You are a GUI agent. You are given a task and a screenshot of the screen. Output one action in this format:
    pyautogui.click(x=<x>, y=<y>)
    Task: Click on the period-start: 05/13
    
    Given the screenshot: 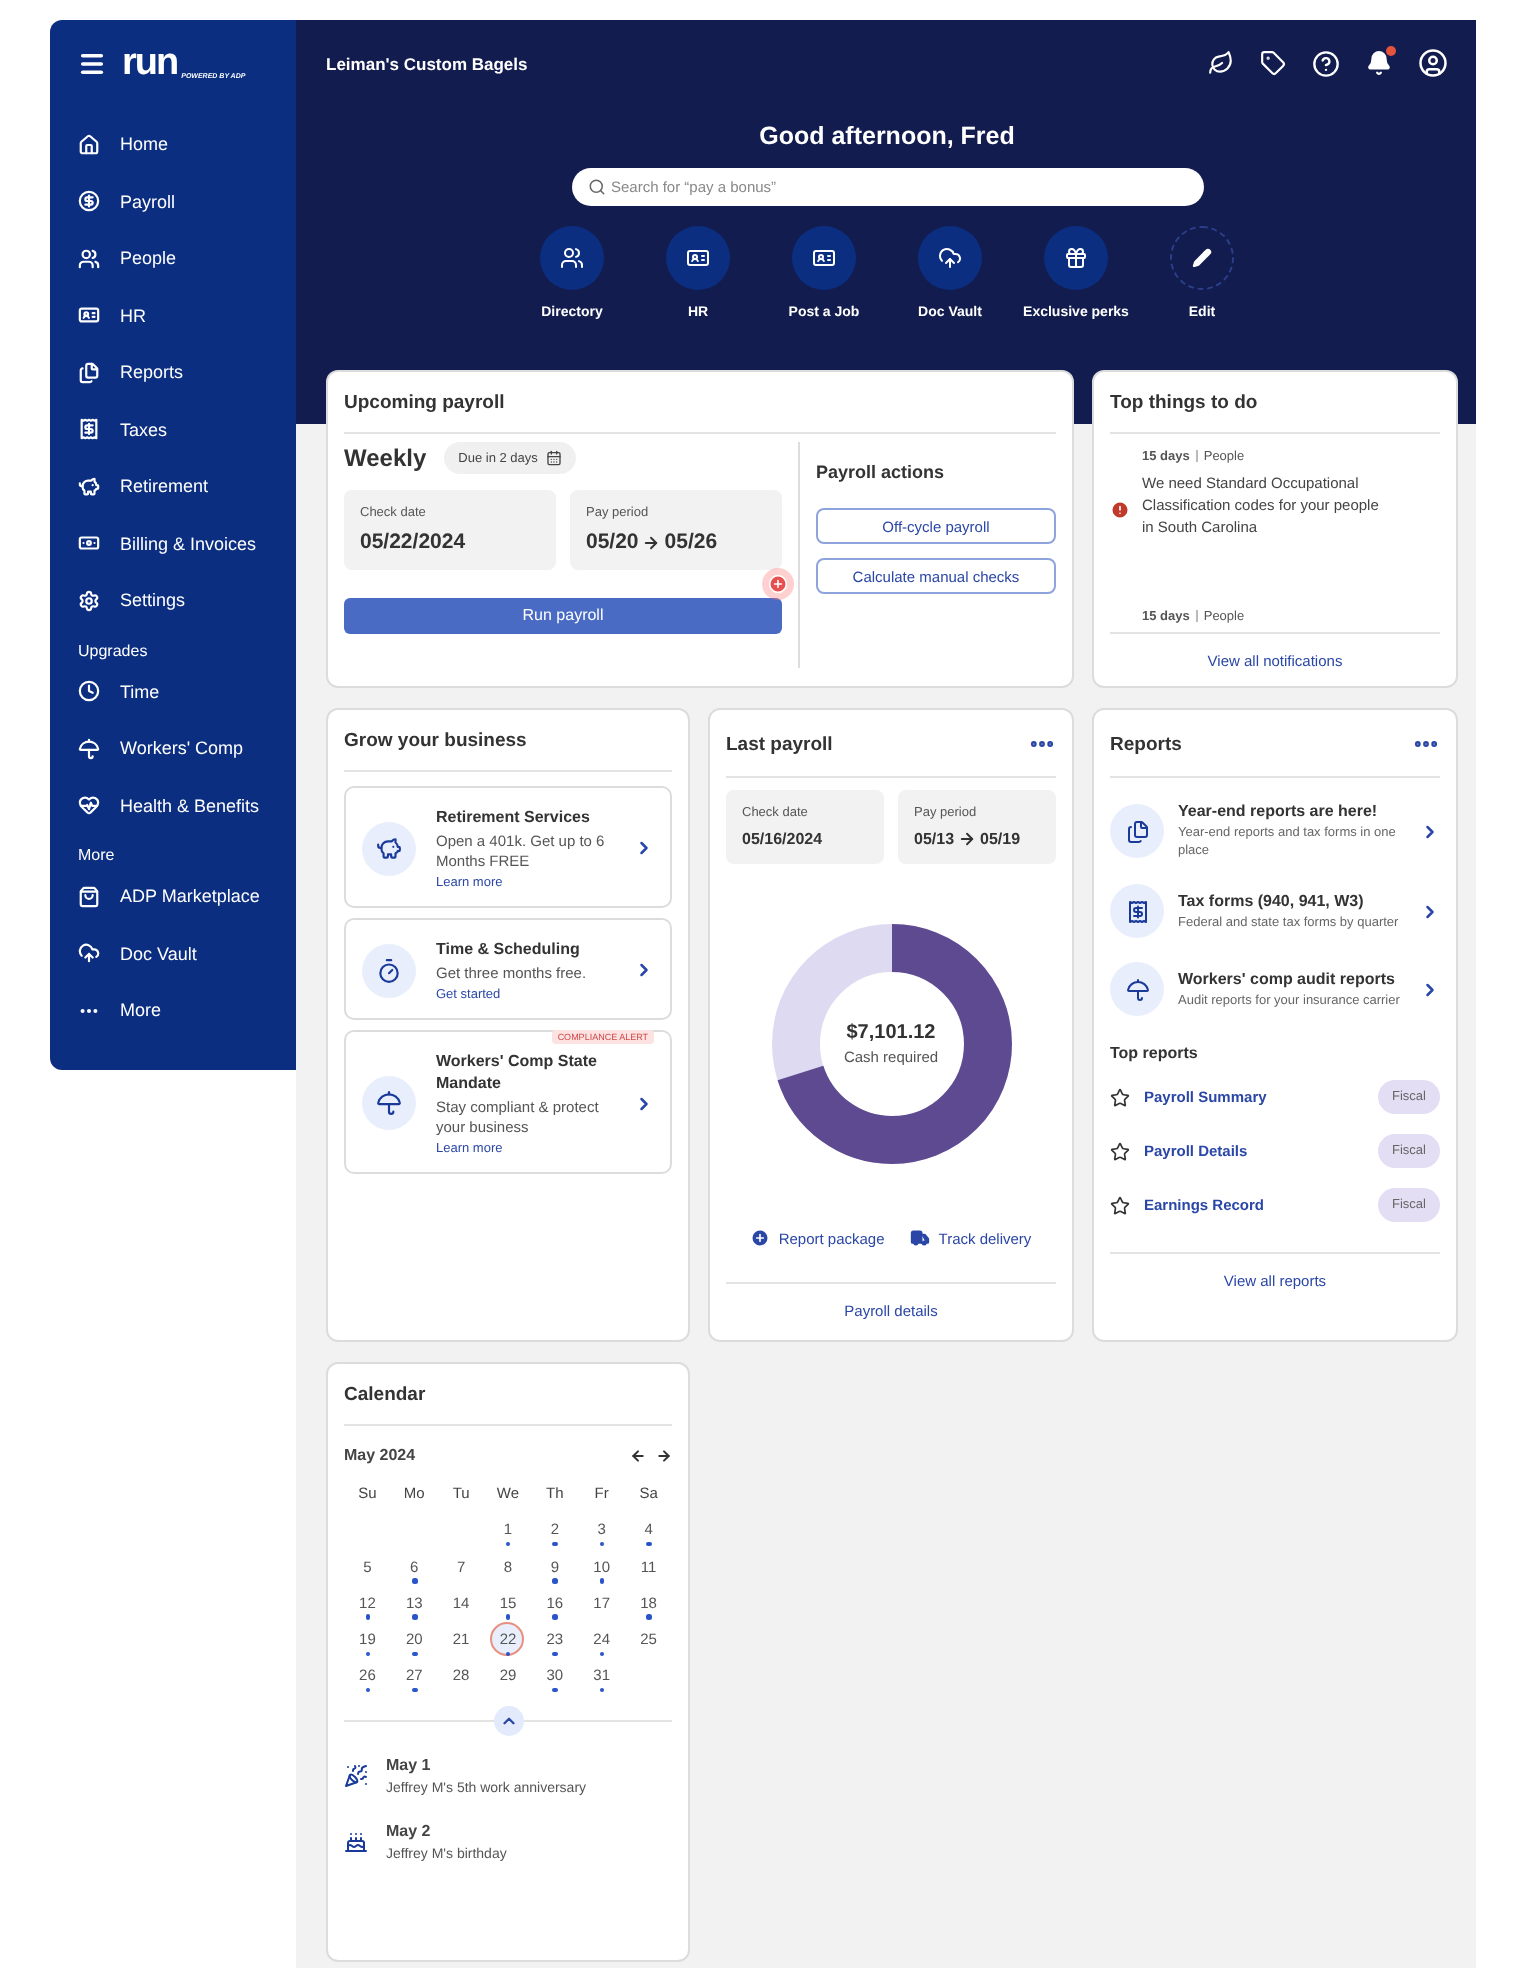 What is the action you would take?
    pyautogui.click(x=934, y=839)
    